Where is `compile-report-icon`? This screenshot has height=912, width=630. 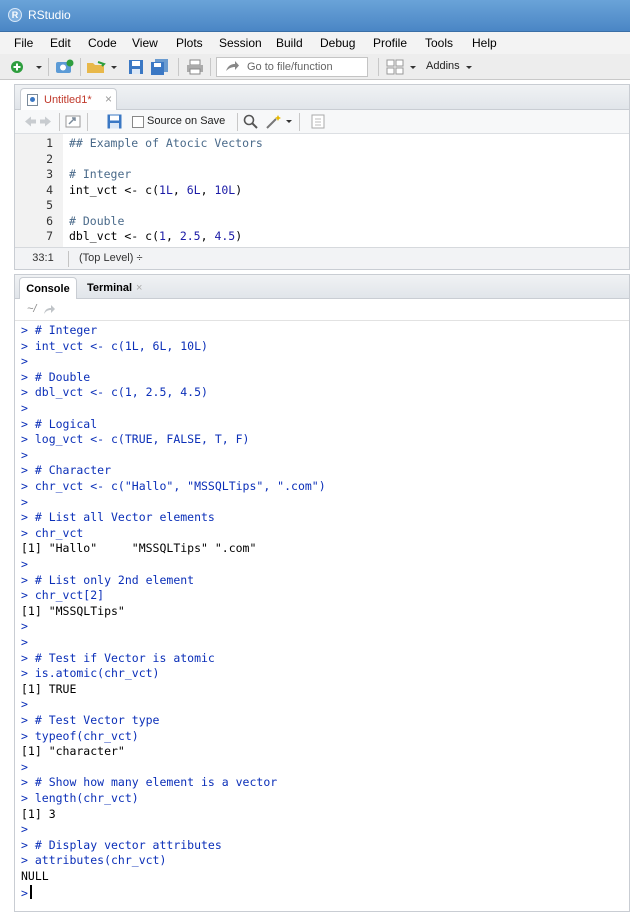 compile-report-icon is located at coordinates (318, 121).